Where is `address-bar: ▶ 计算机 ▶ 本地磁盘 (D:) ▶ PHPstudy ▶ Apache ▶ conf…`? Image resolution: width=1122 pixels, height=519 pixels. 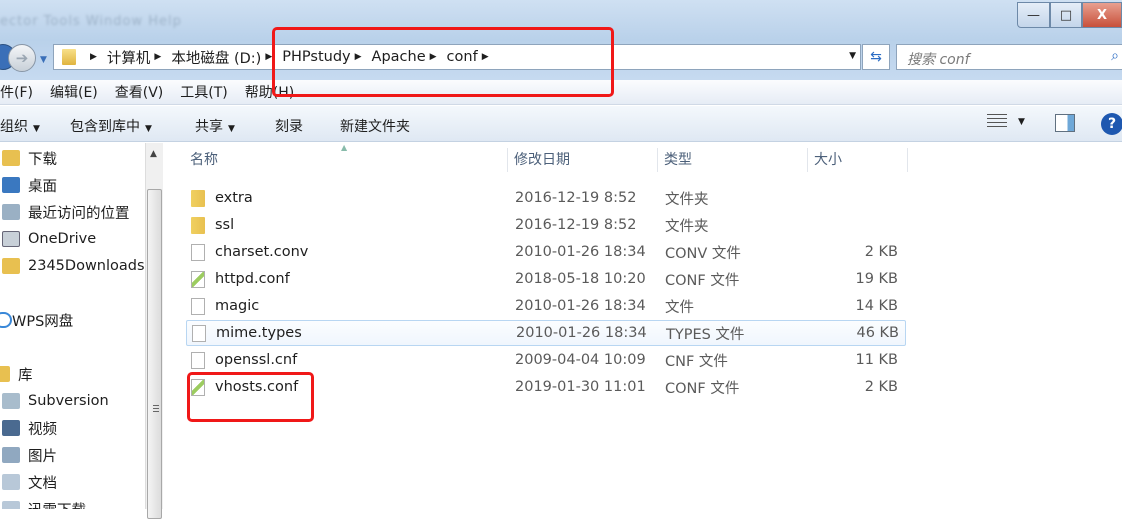 address-bar: ▶ 计算机 ▶ 本地磁盘 (D:) ▶ PHPstudy ▶ Apache ▶ conf… is located at coordinates (457, 57).